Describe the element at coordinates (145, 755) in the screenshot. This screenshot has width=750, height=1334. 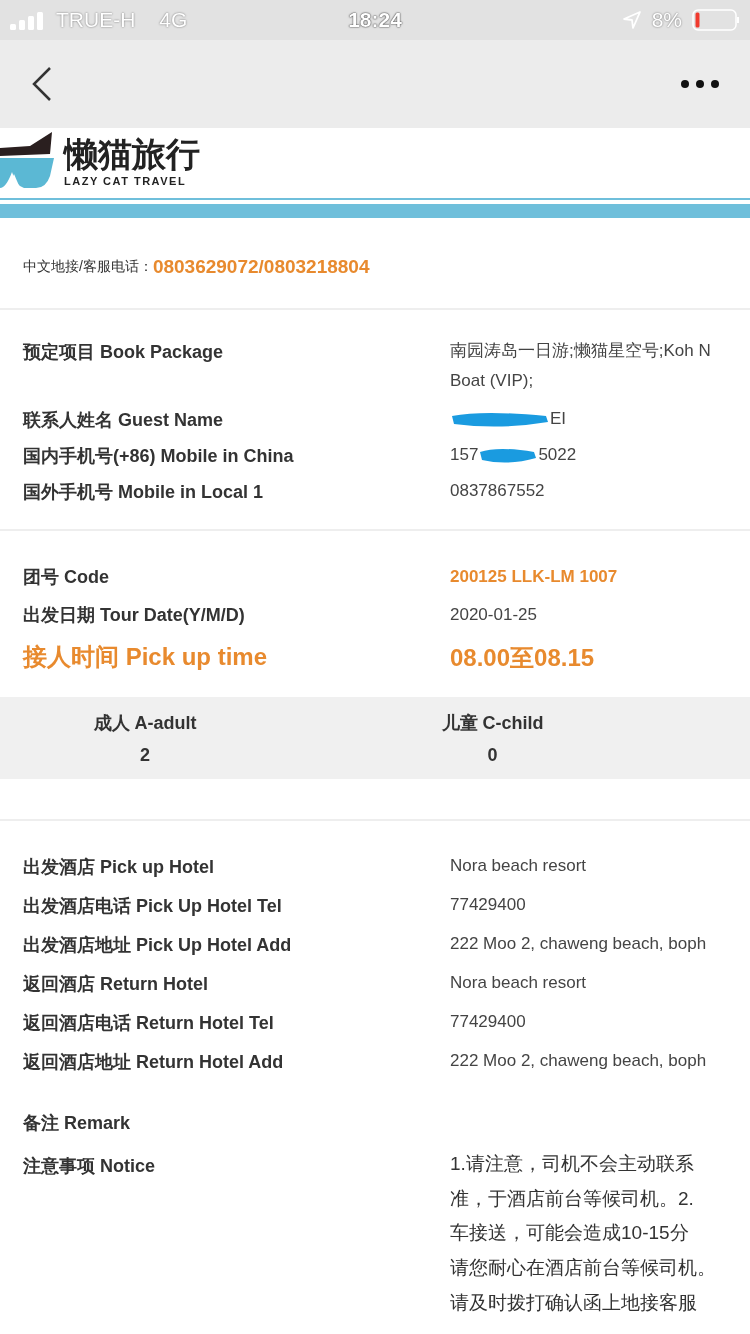
I see `guest-count: 2` at that location.